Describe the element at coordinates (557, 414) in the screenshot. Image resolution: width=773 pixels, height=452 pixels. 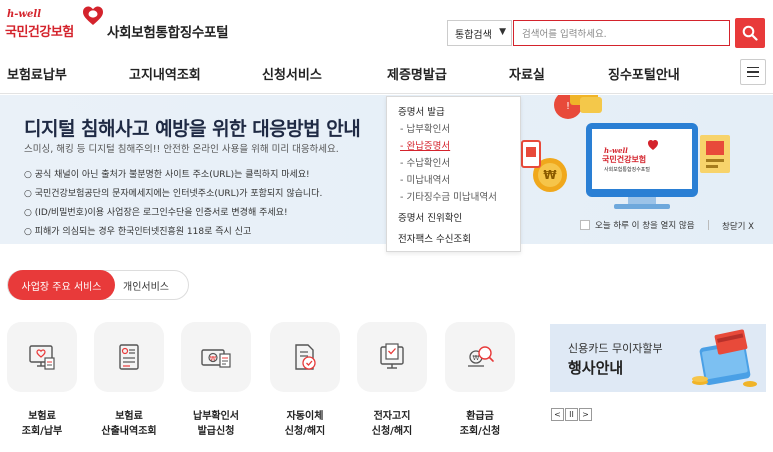
I see `pager-prev-button: <` at that location.